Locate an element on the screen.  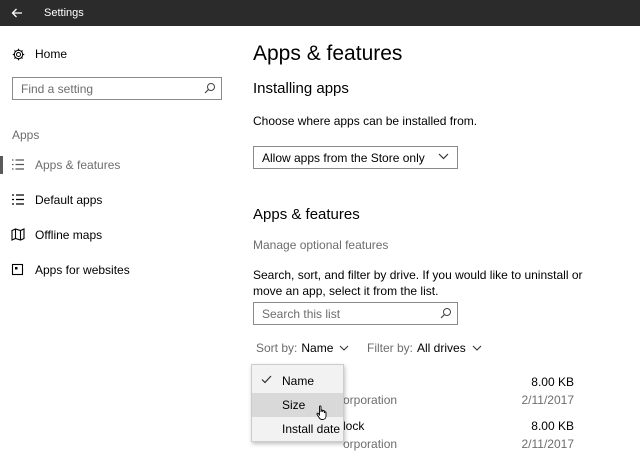
installing-apps-description: Choose where apps can be installed from. is located at coordinates (365, 121).